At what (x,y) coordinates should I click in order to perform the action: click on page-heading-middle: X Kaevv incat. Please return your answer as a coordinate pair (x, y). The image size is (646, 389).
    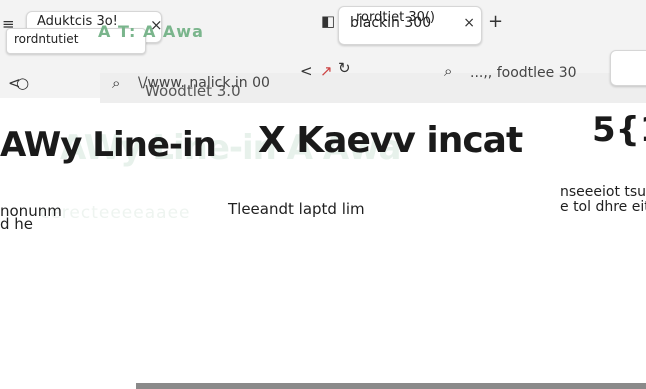
    Looking at the image, I should click on (390, 140).